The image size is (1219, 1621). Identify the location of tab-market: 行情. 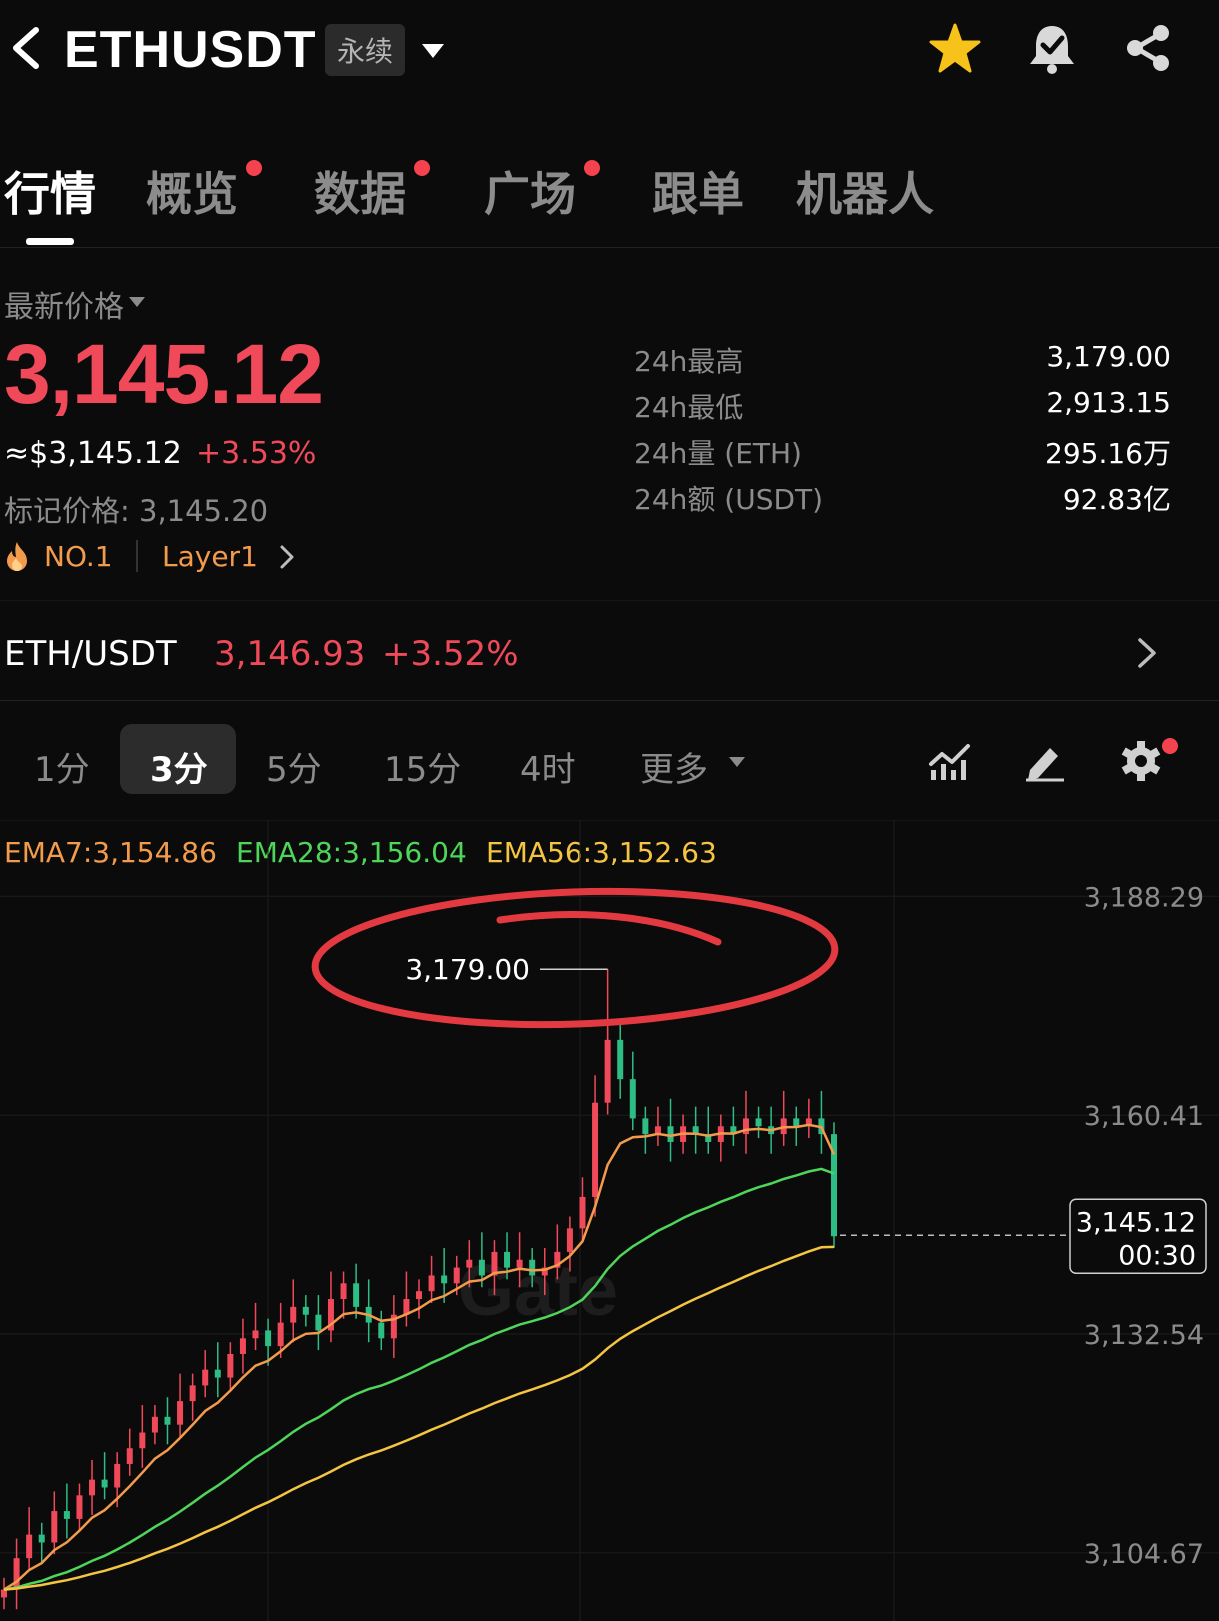
(50, 191).